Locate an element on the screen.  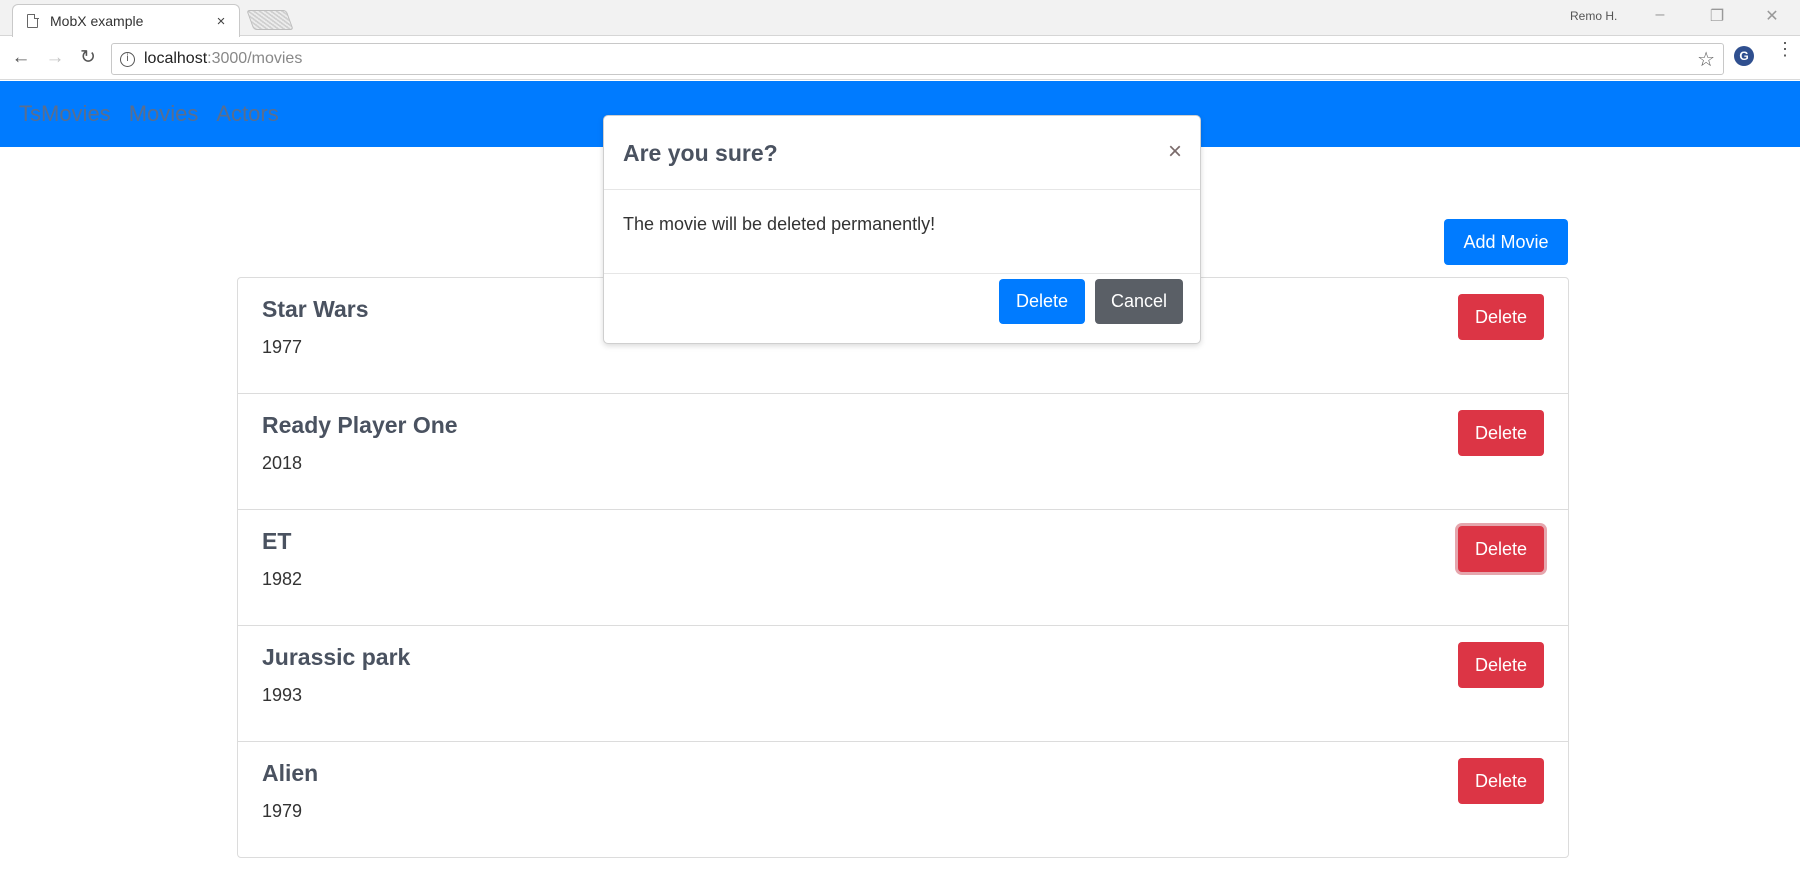
modal-body: The movie will be deleted permanently! is located at coordinates (902, 232).